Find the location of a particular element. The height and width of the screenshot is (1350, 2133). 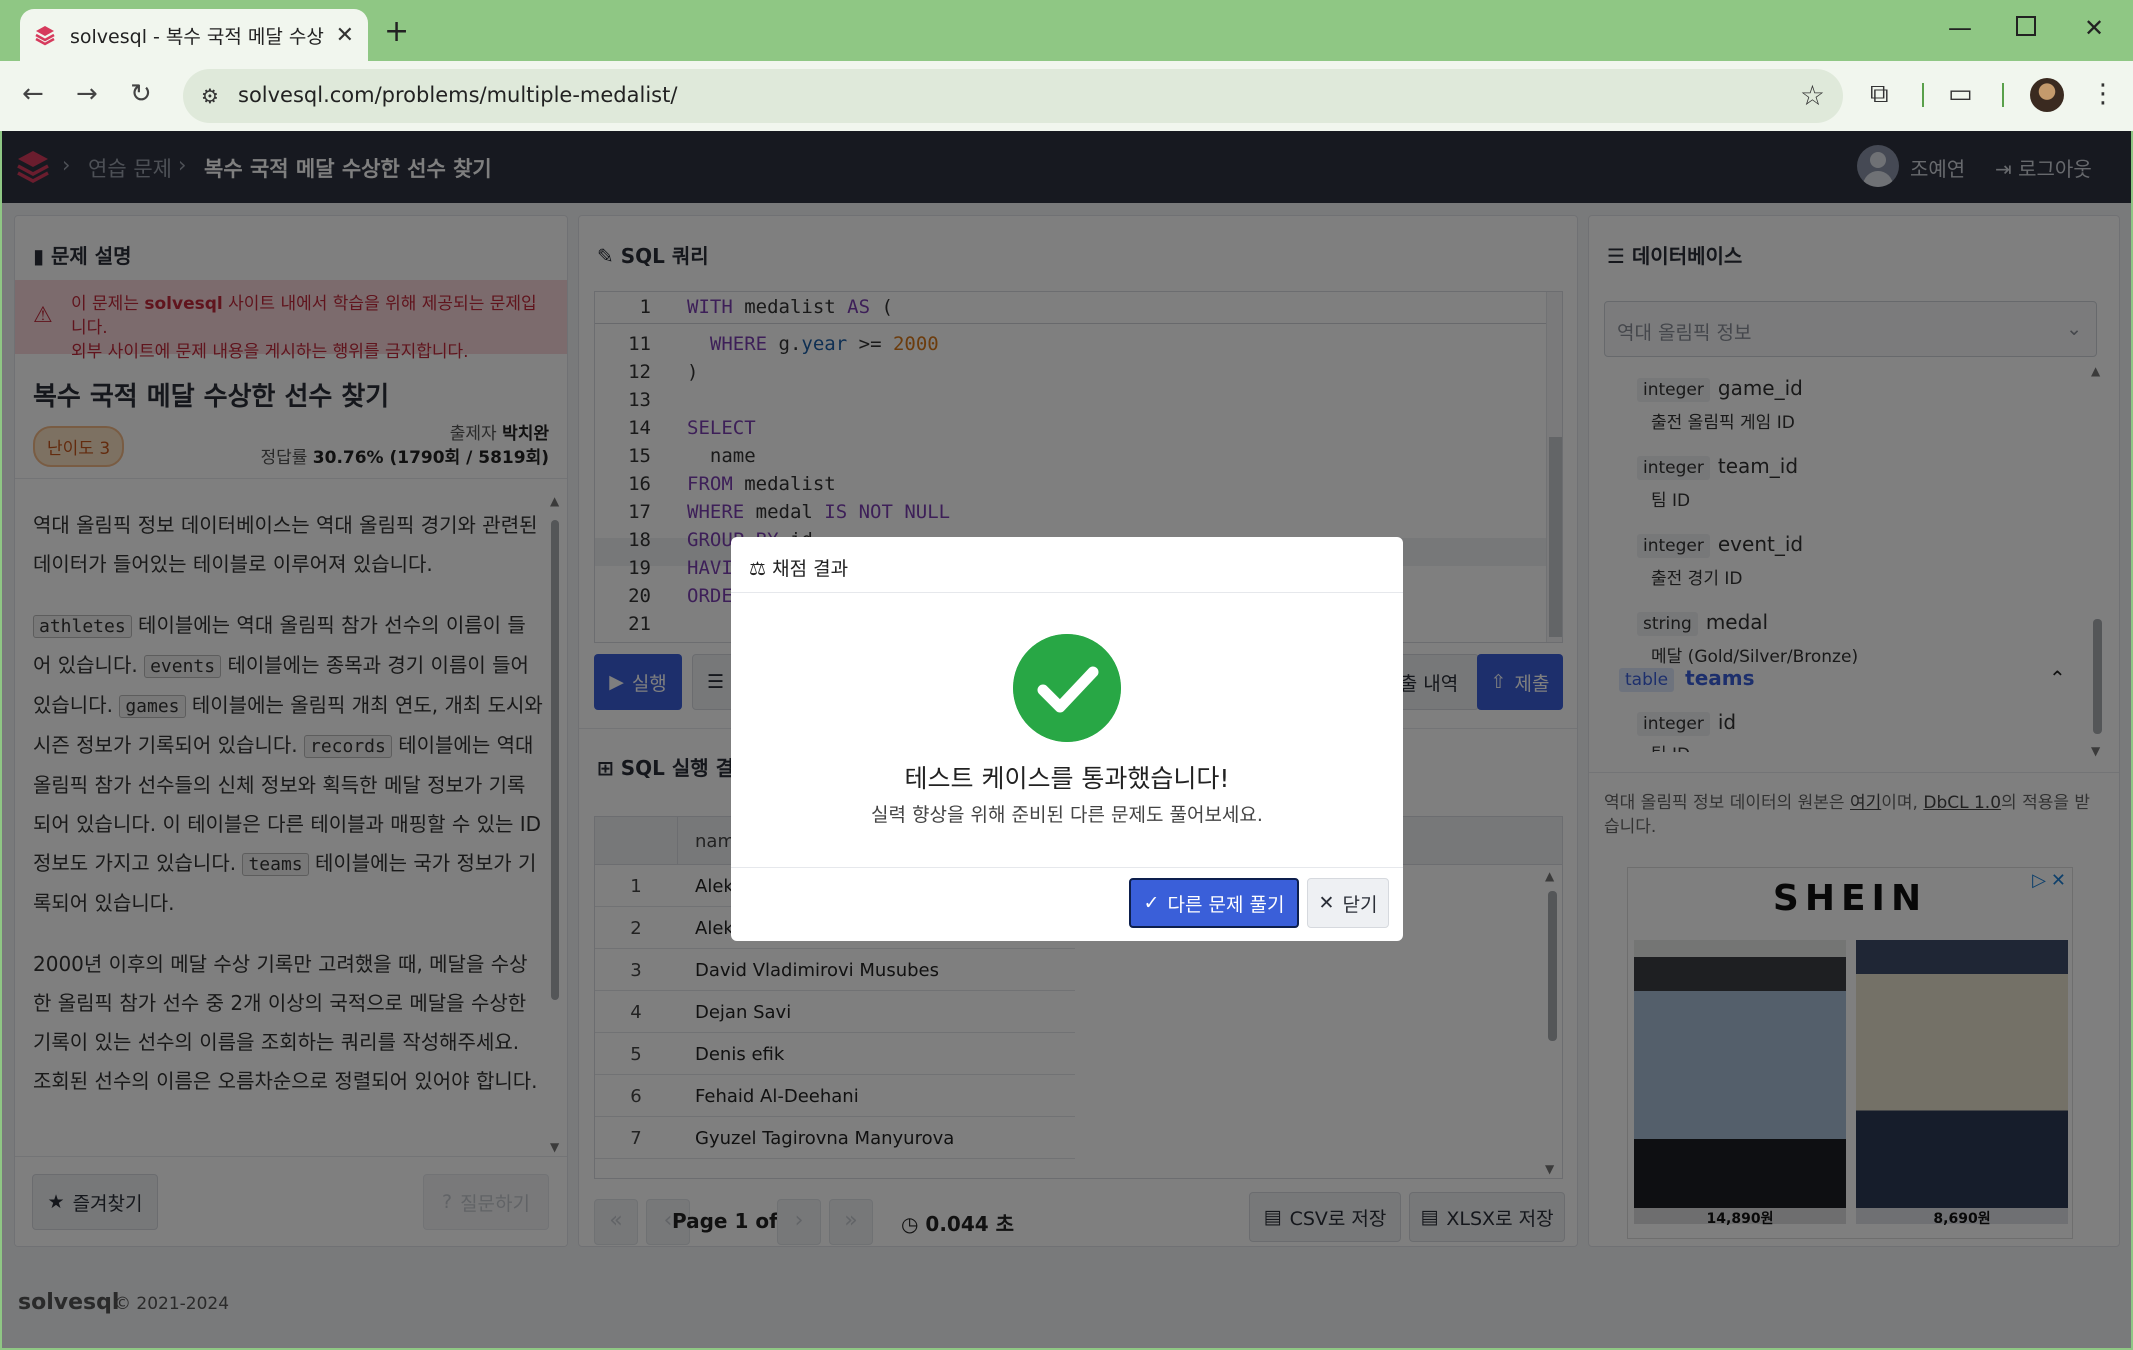

close-label: 닫기 is located at coordinates (1360, 904).